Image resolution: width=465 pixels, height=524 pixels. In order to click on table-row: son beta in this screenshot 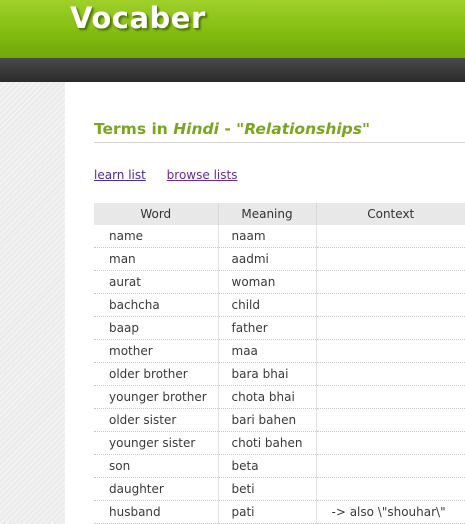, I will do `click(279, 466)`.